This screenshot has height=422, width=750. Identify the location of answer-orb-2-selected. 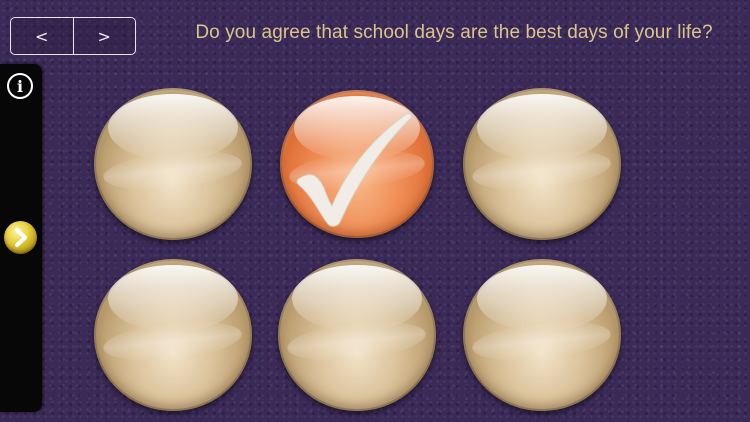
(357, 164).